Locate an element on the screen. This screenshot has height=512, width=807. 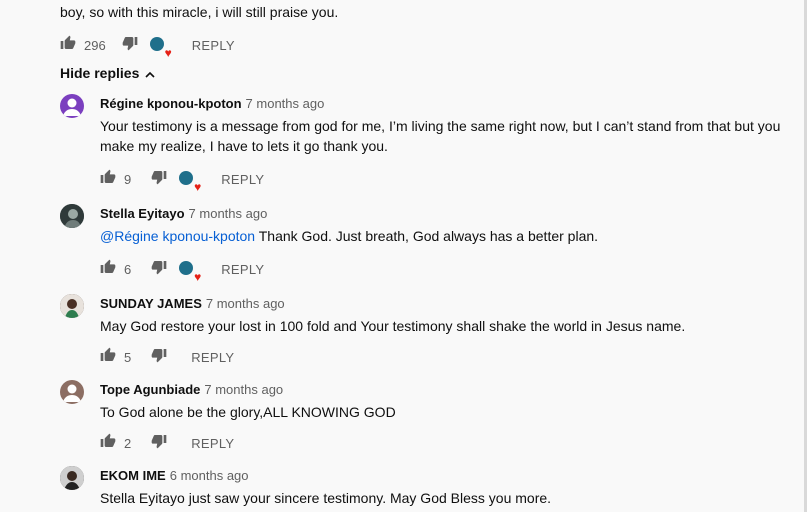
author-name: SUNDAY JAMES is located at coordinates (151, 303).